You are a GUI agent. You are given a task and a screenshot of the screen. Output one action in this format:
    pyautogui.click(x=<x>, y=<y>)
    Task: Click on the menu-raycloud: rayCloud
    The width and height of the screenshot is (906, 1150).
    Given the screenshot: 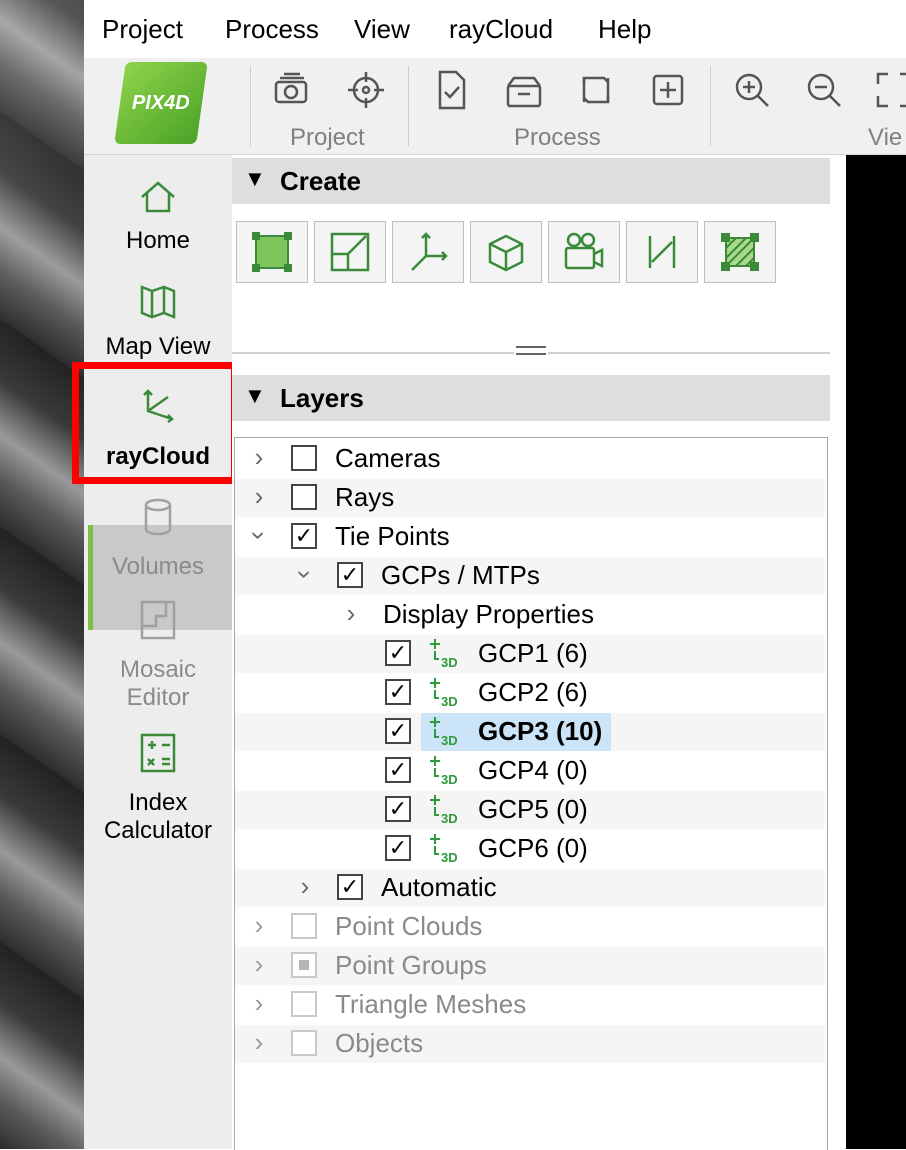 What is the action you would take?
    pyautogui.click(x=501, y=29)
    